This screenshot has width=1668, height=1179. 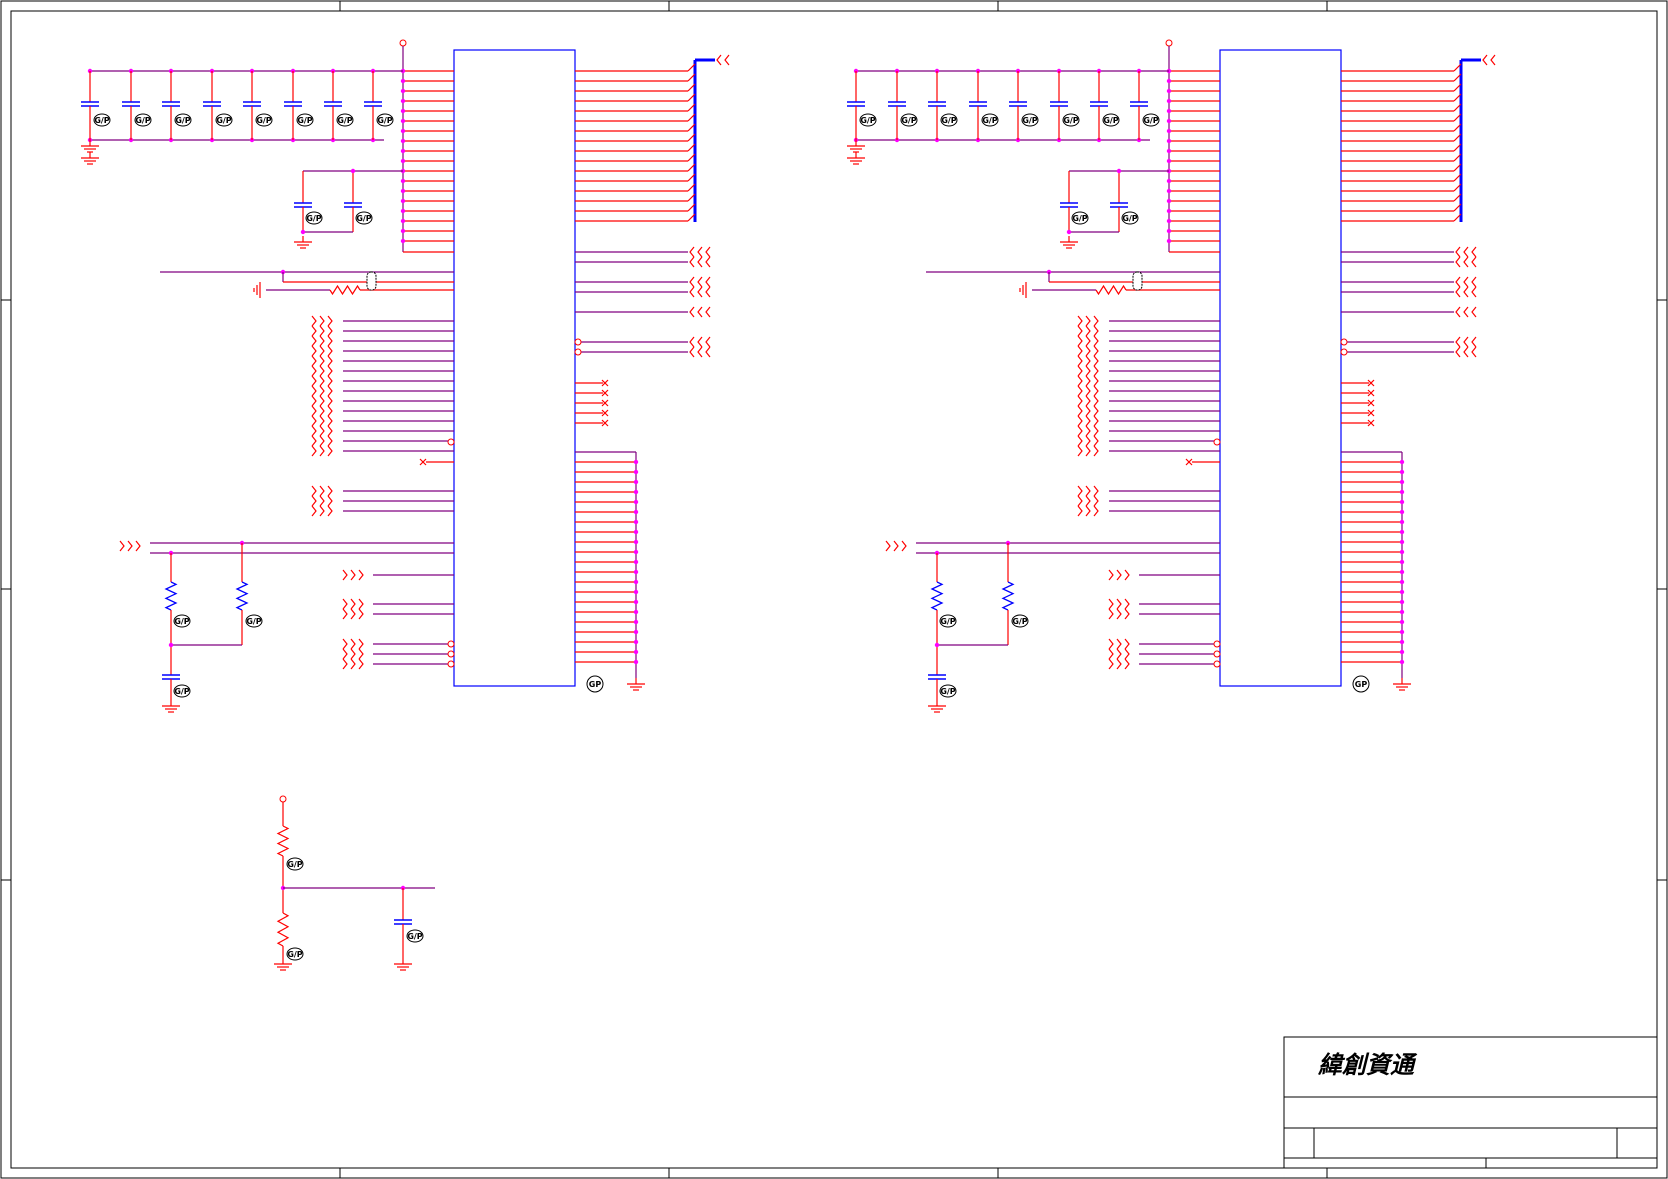 What do you see at coordinates (1111, 290) in the screenshot?
I see `resistor-icon` at bounding box center [1111, 290].